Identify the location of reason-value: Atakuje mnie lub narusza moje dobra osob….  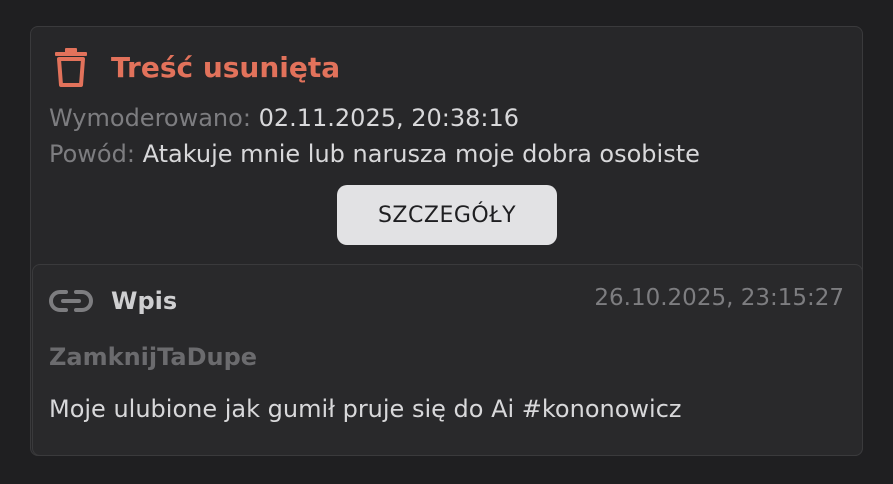
(421, 154).